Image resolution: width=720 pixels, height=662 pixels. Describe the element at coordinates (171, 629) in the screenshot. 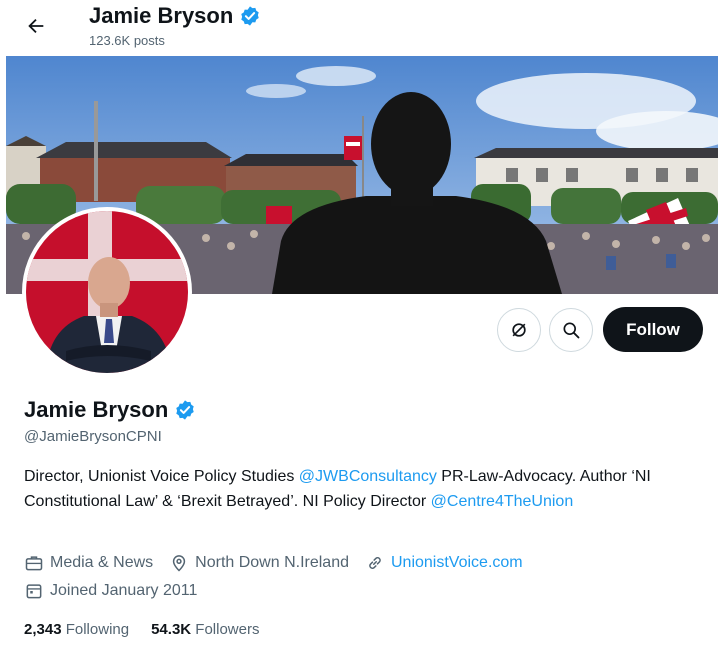

I see `followers-count: 54.3K` at that location.